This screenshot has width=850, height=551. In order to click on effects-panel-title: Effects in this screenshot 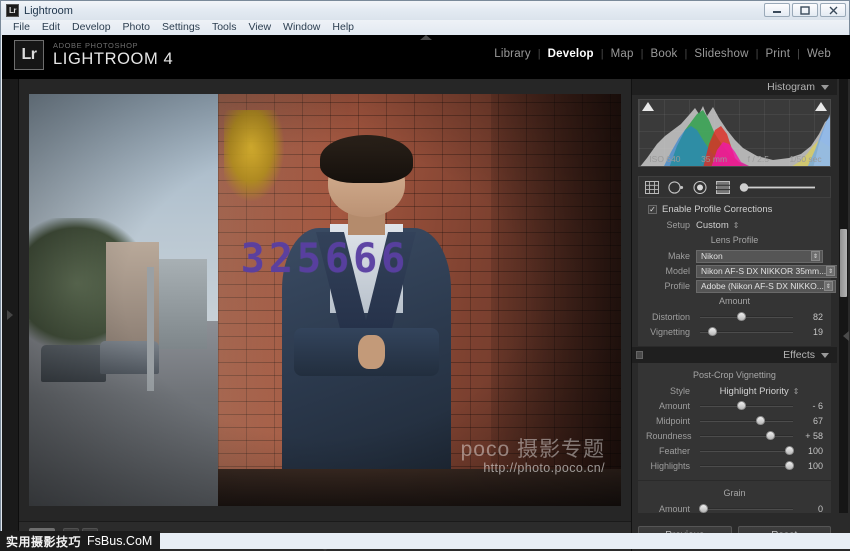, I will do `click(799, 355)`.